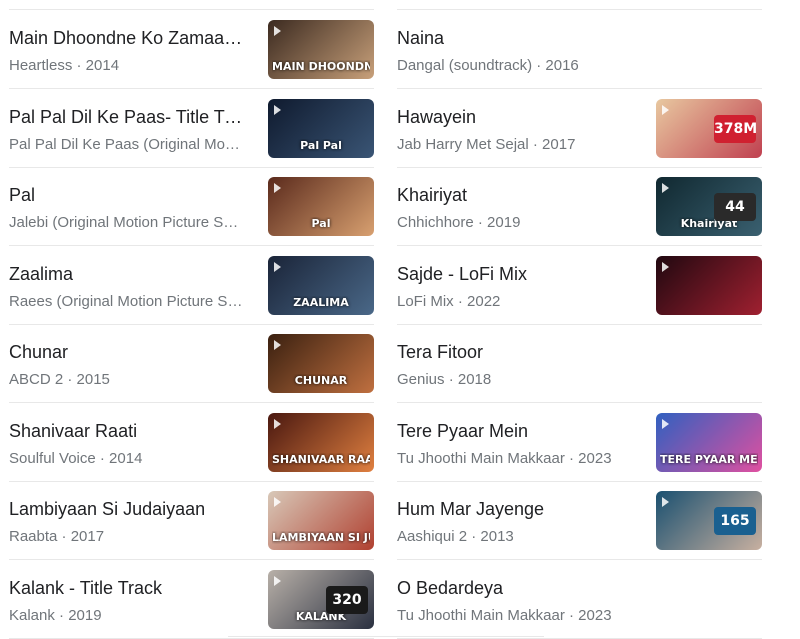 The image size is (800, 639). Describe the element at coordinates (444, 379) in the screenshot. I see `song-album-year: Genius · 2018` at that location.